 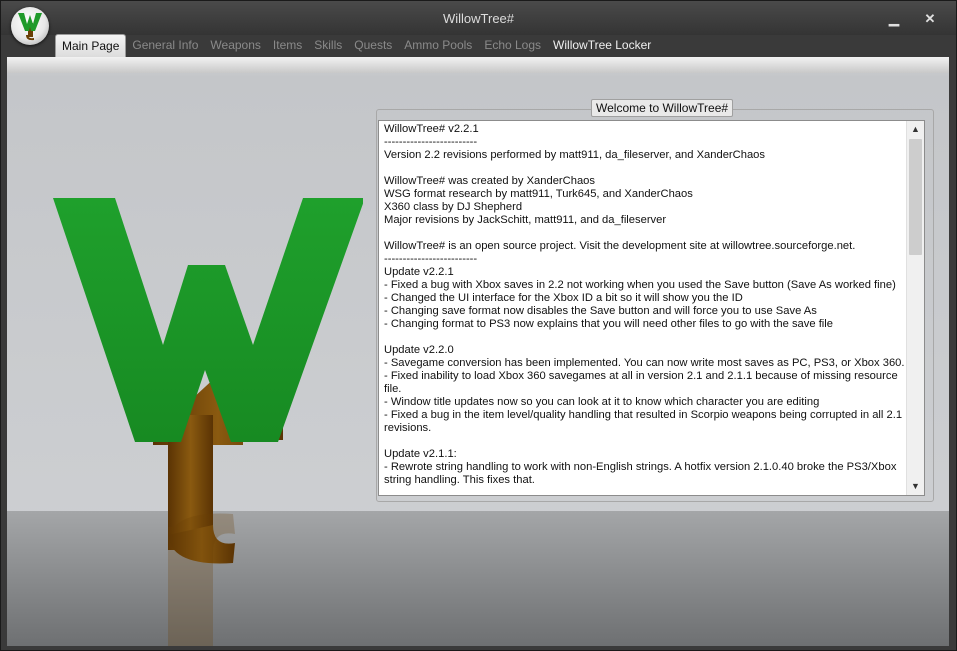 I want to click on release-note-line: Update v2.2.1, so click(x=419, y=272).